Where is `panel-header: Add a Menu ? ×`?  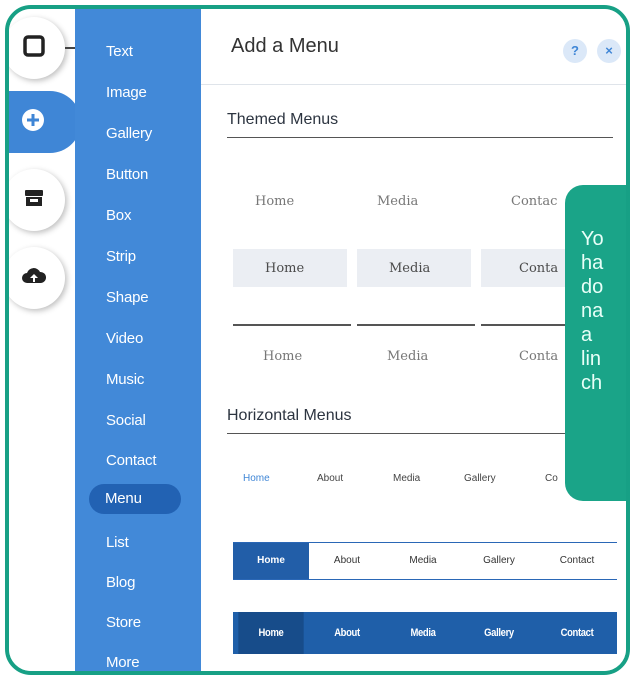 panel-header: Add a Menu ? × is located at coordinates (413, 47).